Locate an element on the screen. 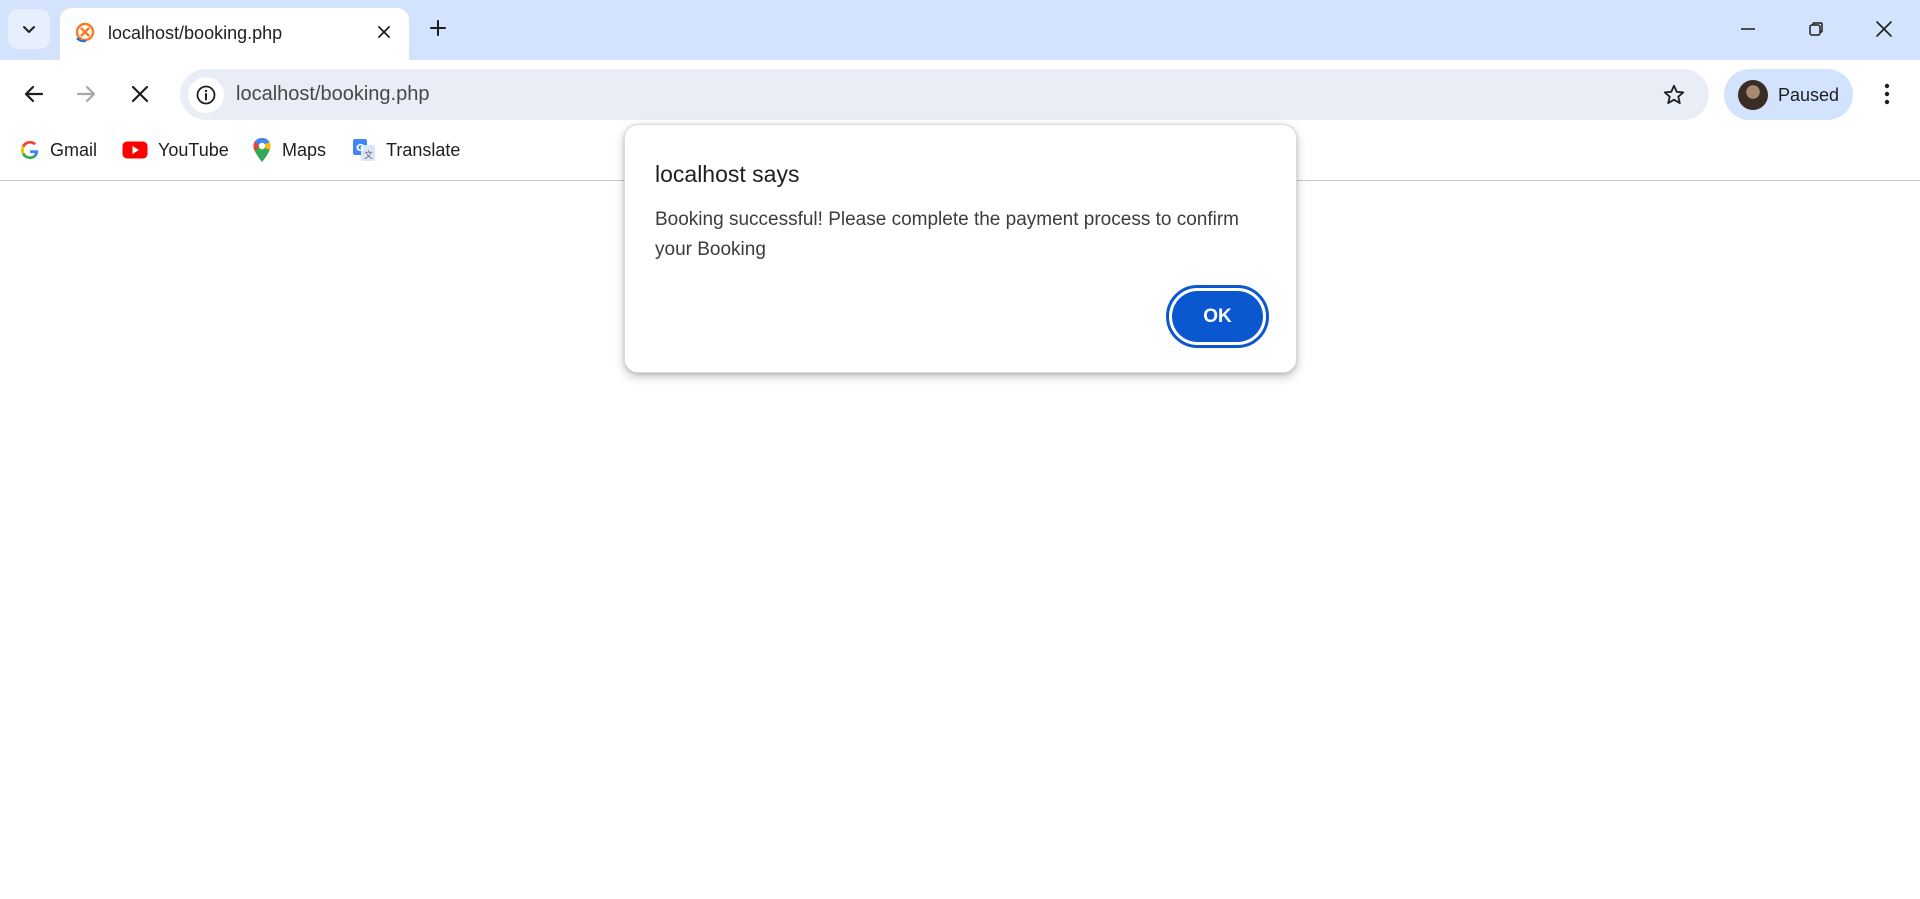 The height and width of the screenshot is (899, 1920). chevron-down-icon is located at coordinates (29, 29).